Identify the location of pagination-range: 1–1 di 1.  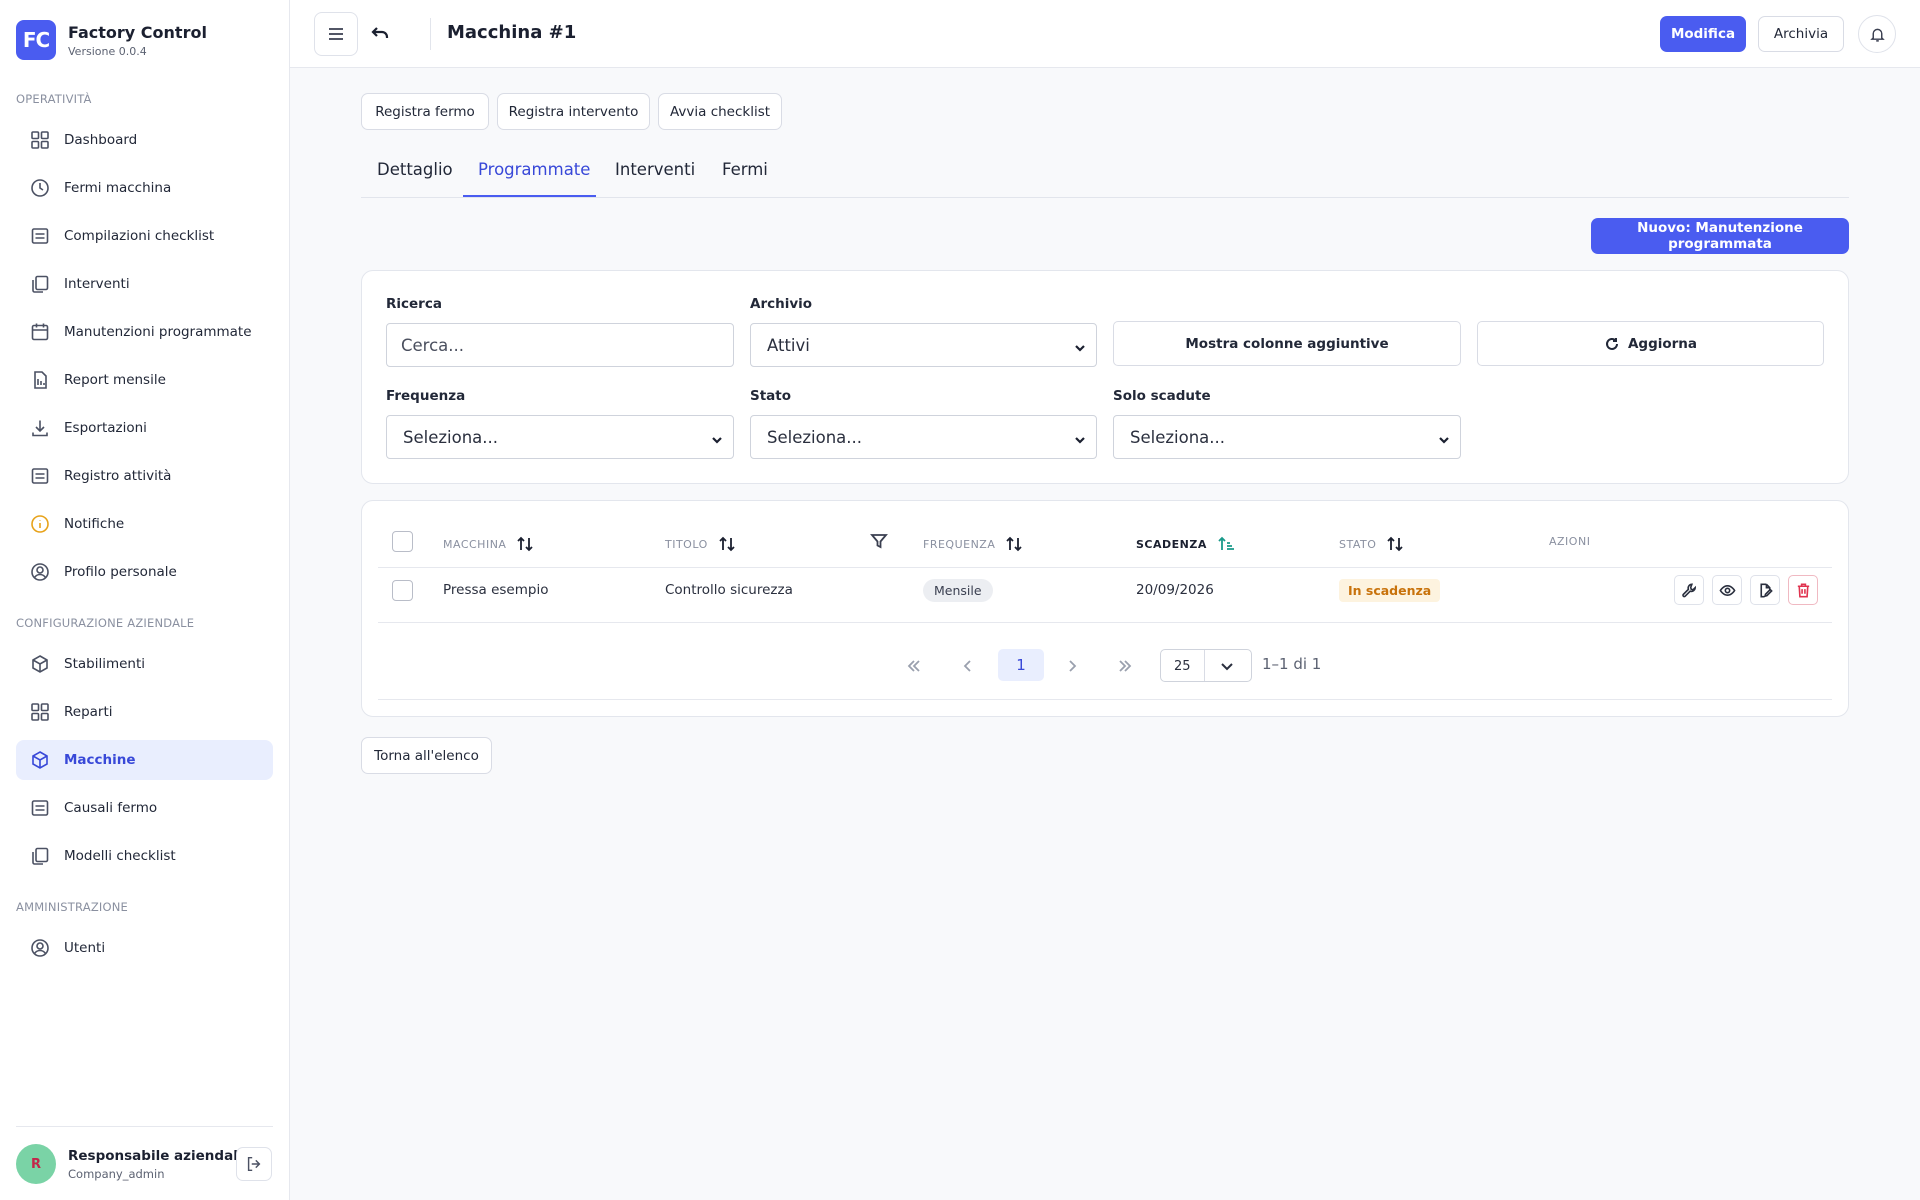
(1292, 664).